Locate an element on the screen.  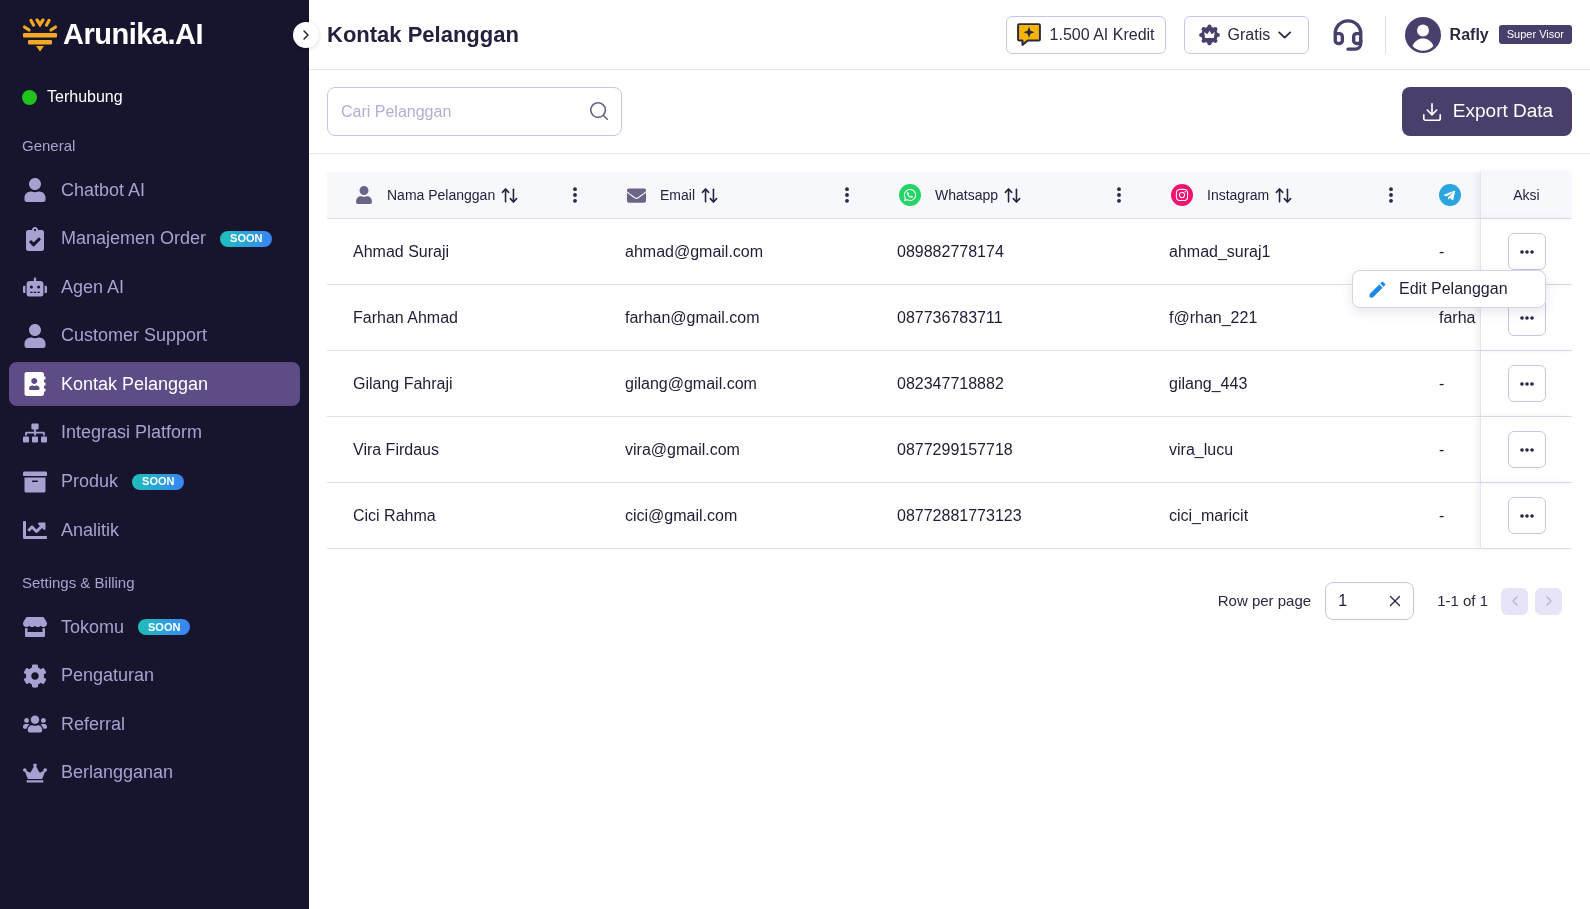
table-cell: vira_lucu is located at coordinates (1201, 449).